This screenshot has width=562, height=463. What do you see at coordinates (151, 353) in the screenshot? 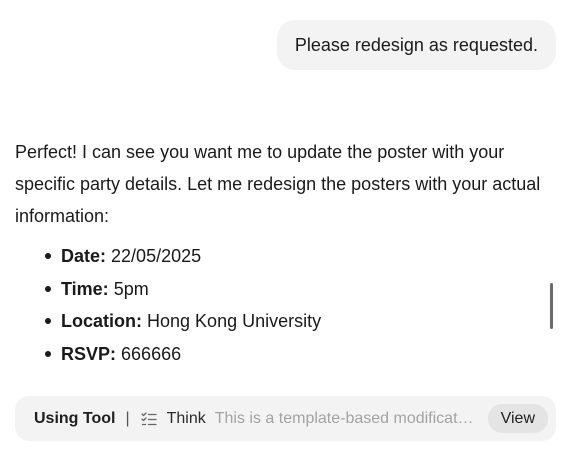
I see `detail-value: 666666` at bounding box center [151, 353].